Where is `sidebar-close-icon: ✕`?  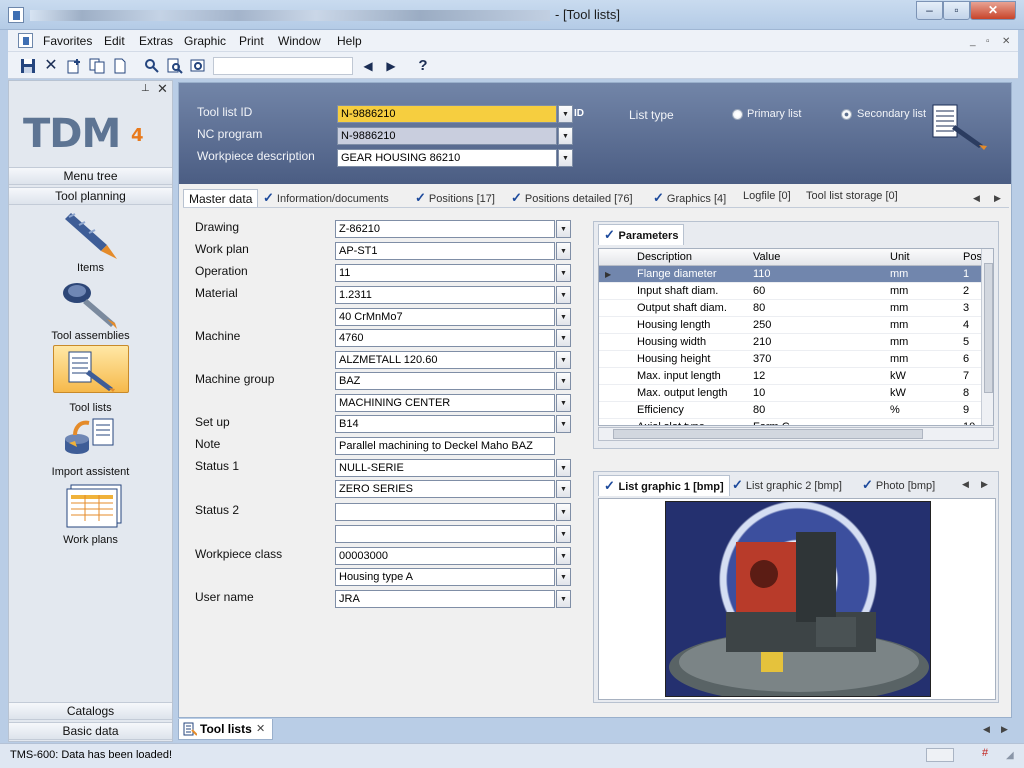
sidebar-close-icon: ✕ is located at coordinates (162, 89).